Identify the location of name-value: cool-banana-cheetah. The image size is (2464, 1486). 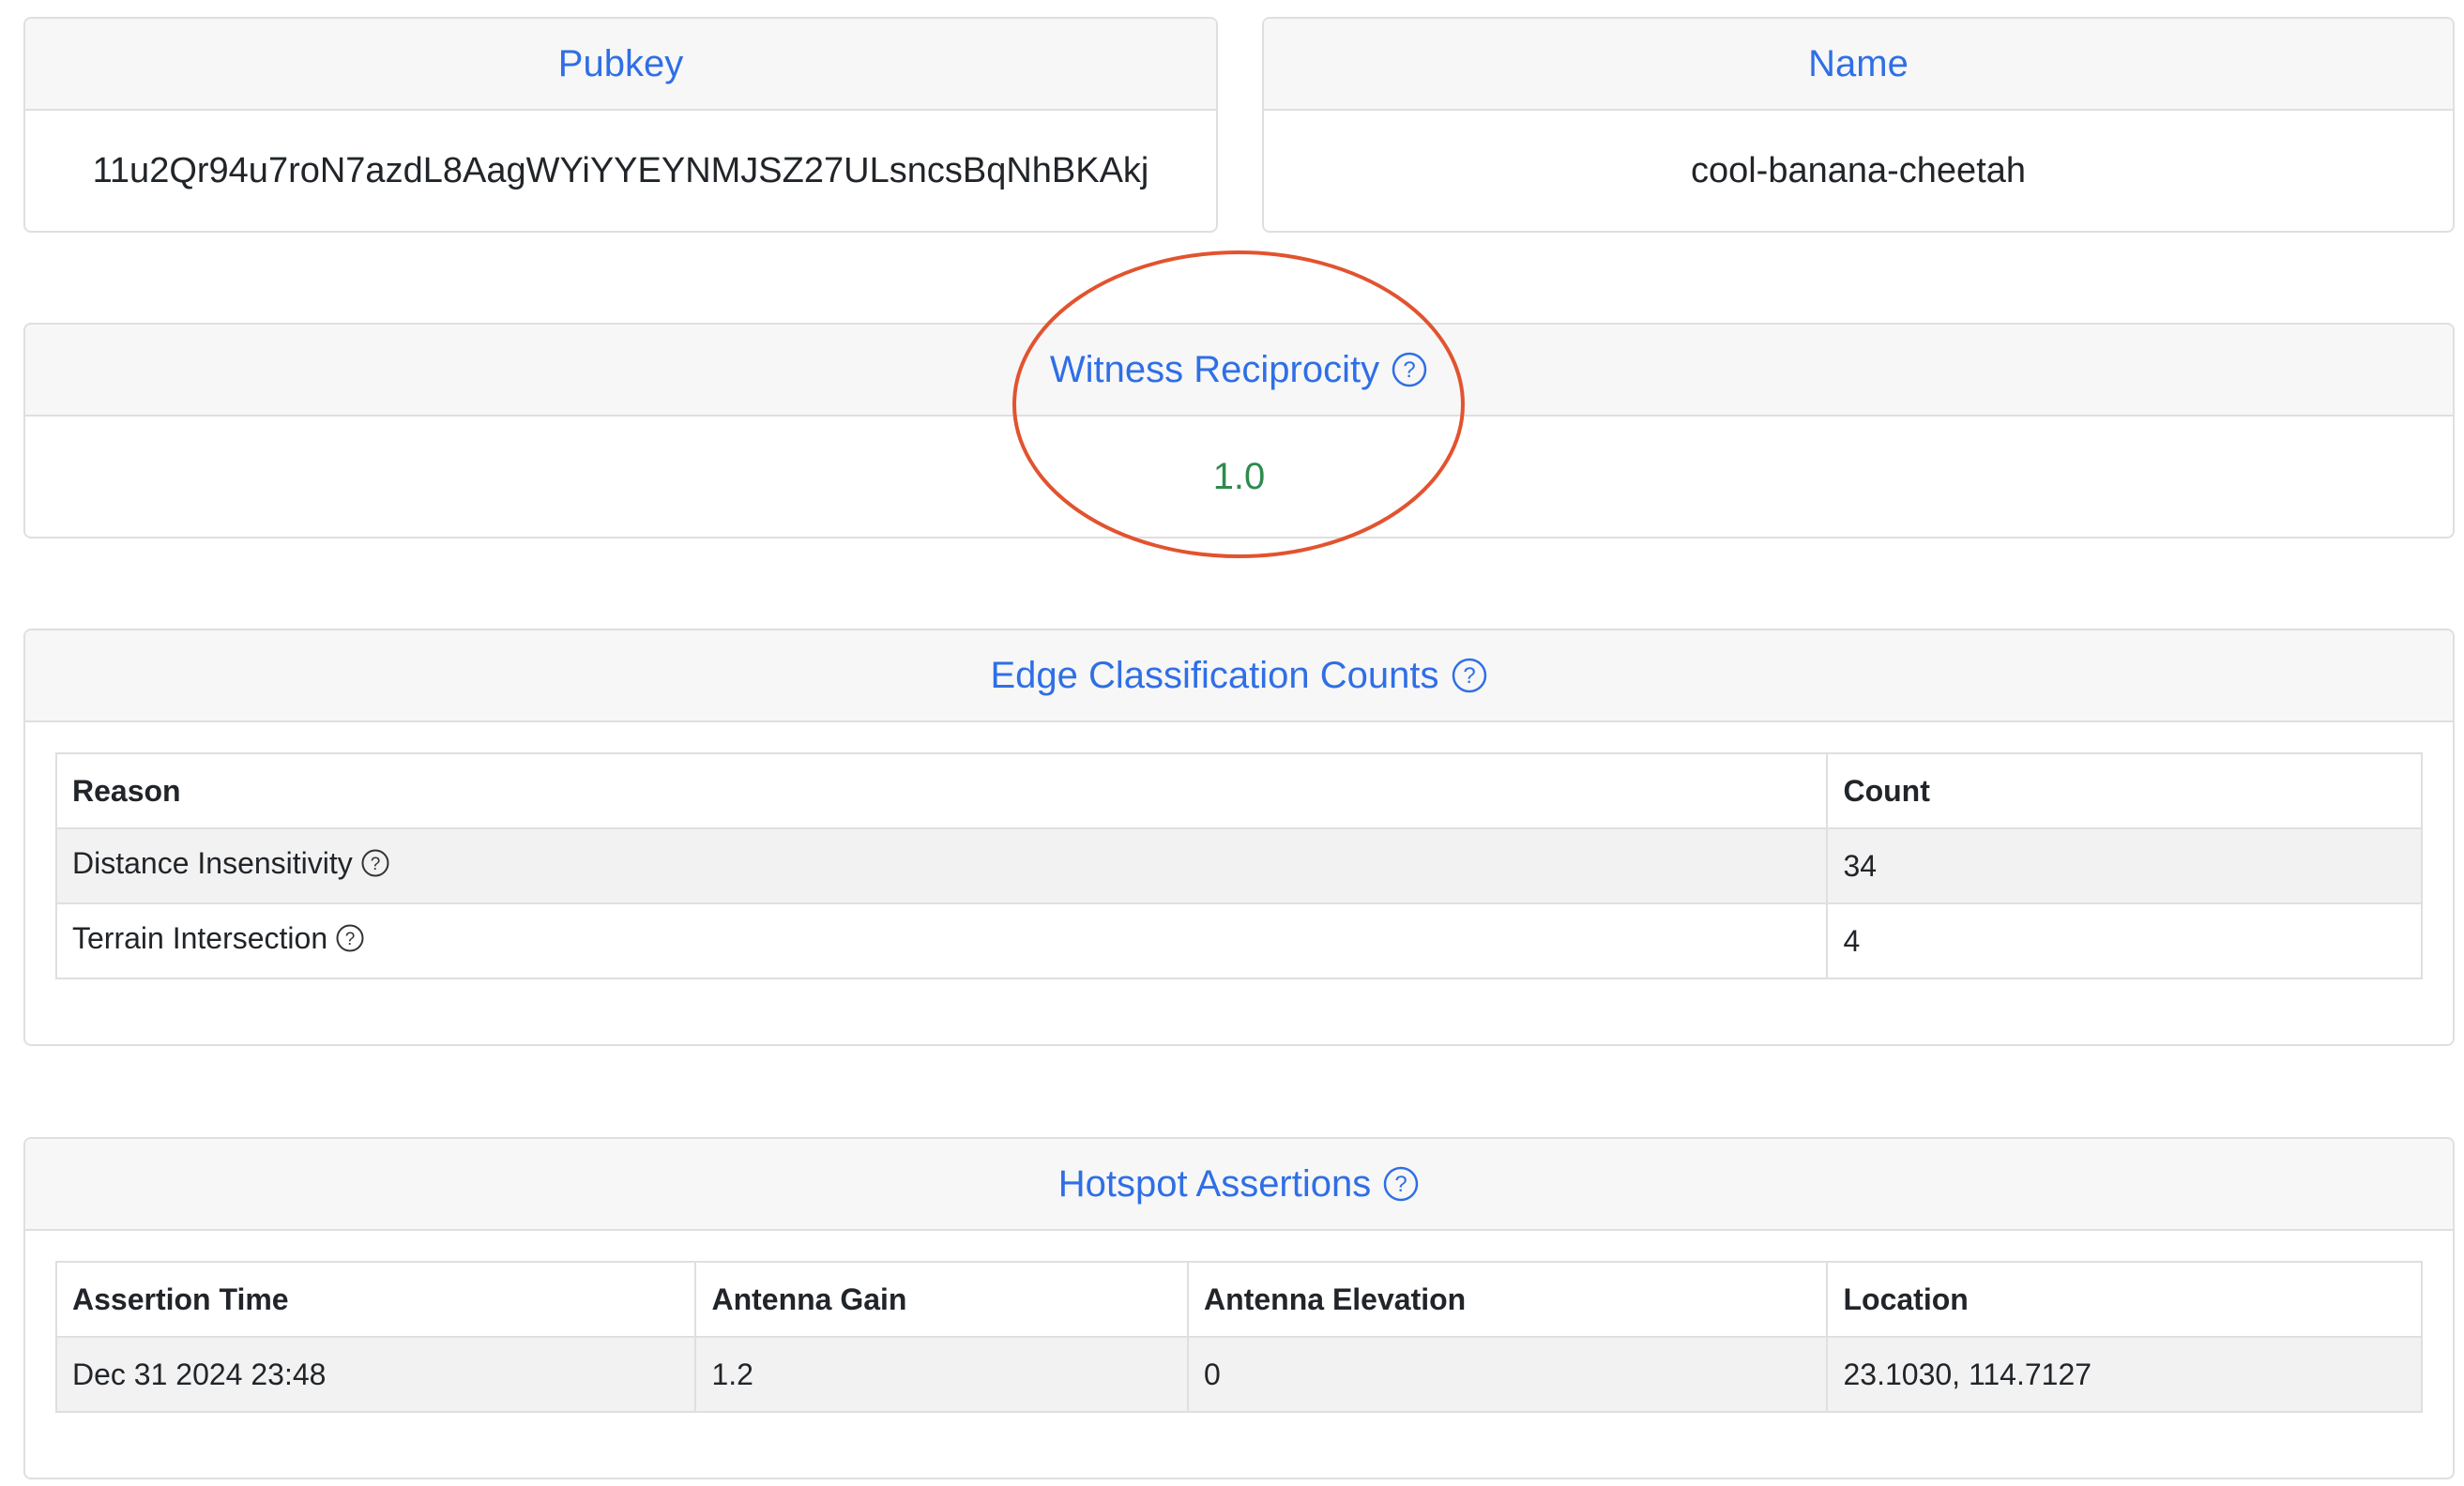
(1859, 170).